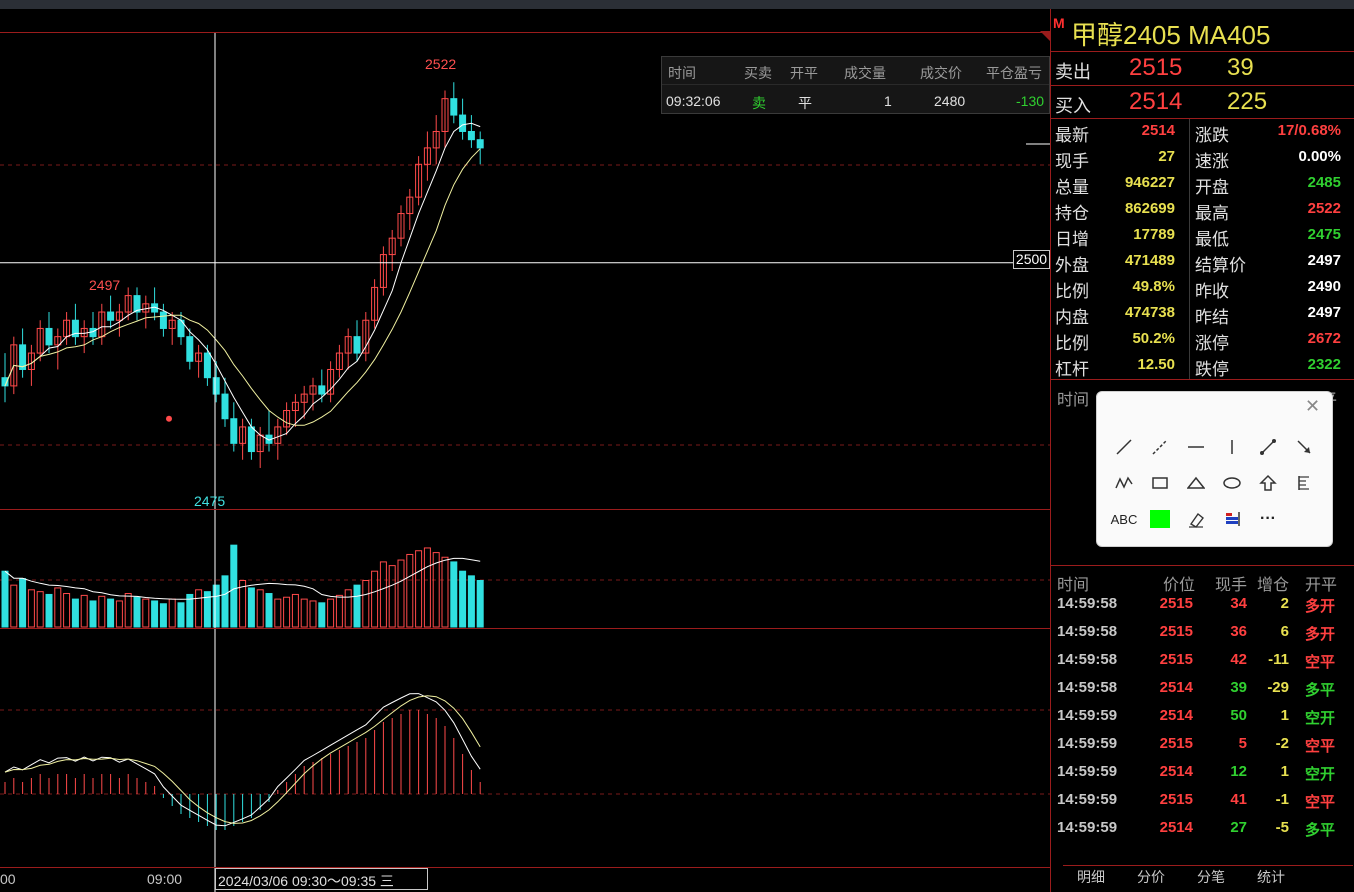  Describe the element at coordinates (1153, 286) in the screenshot. I see `stat-value: 49.8%` at that location.